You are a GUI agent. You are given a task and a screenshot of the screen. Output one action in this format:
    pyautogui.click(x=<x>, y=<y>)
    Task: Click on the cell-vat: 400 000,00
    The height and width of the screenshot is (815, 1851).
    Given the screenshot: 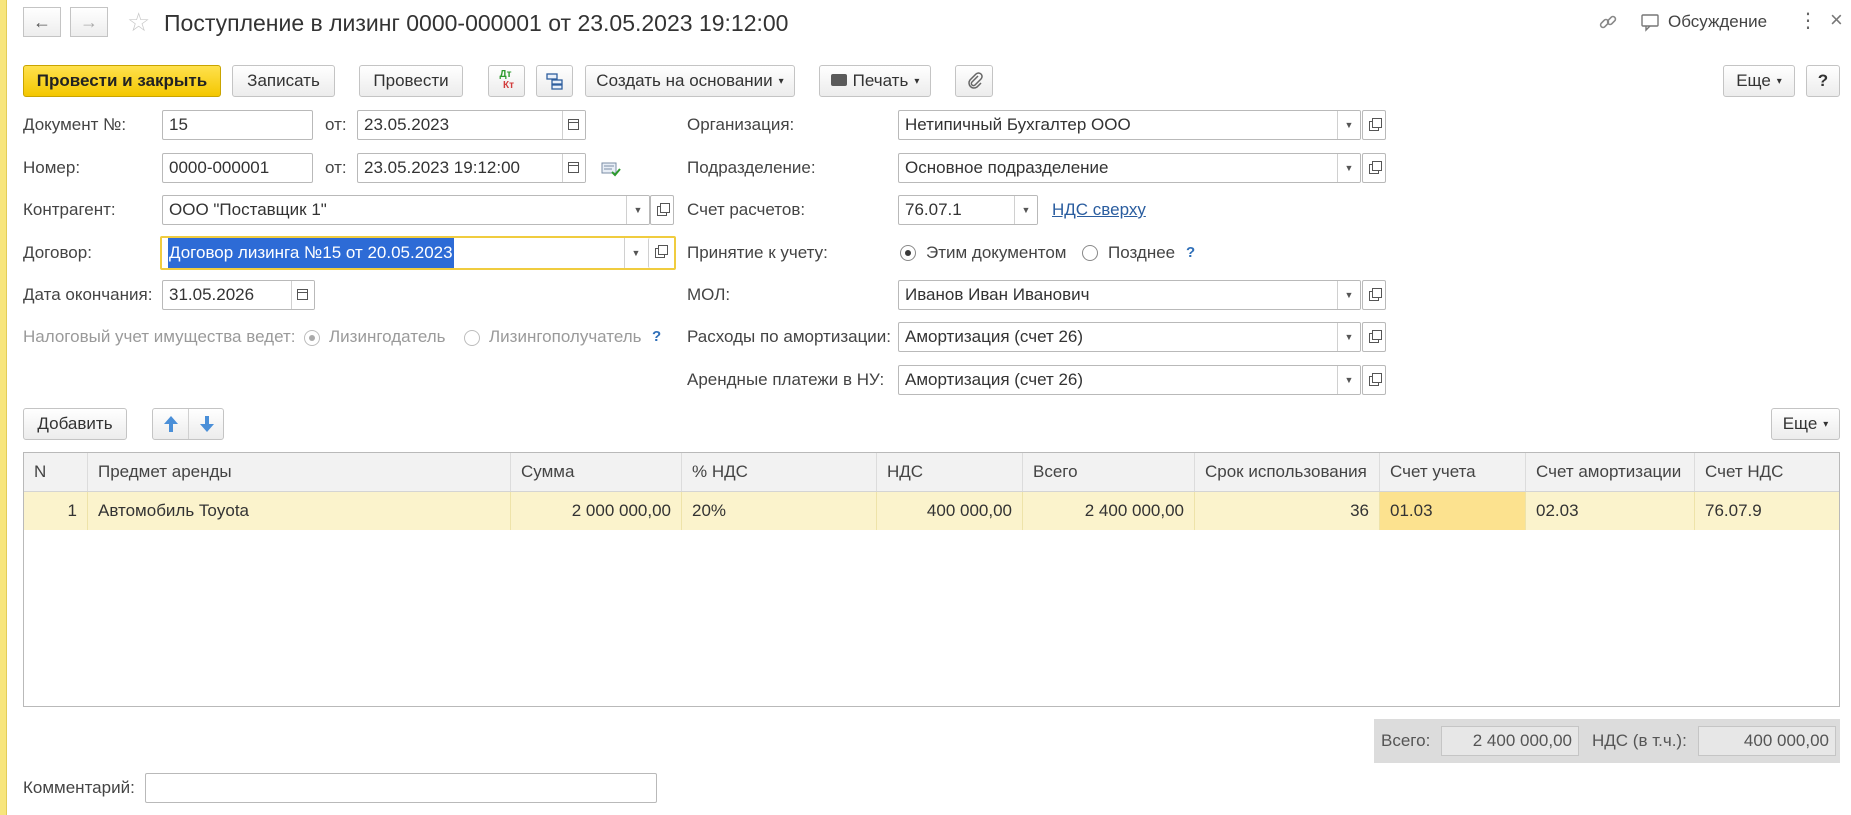 What is the action you would take?
    pyautogui.click(x=950, y=511)
    